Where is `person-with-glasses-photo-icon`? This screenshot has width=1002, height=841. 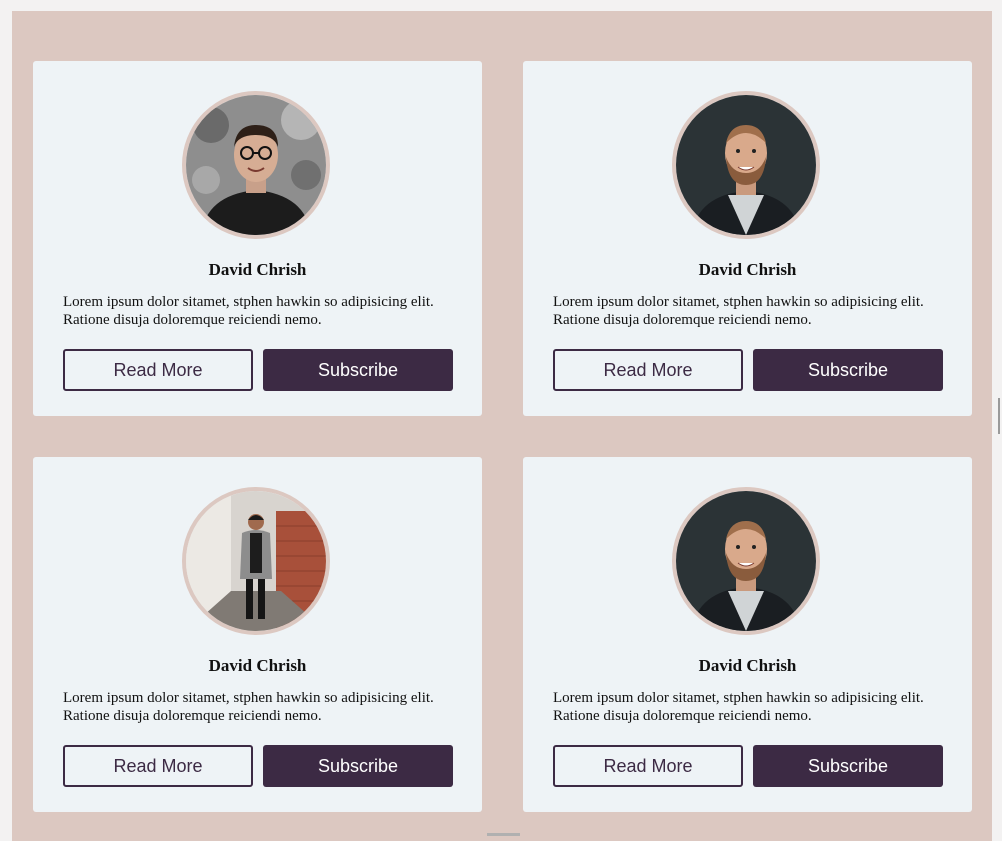 person-with-glasses-photo-icon is located at coordinates (256, 165).